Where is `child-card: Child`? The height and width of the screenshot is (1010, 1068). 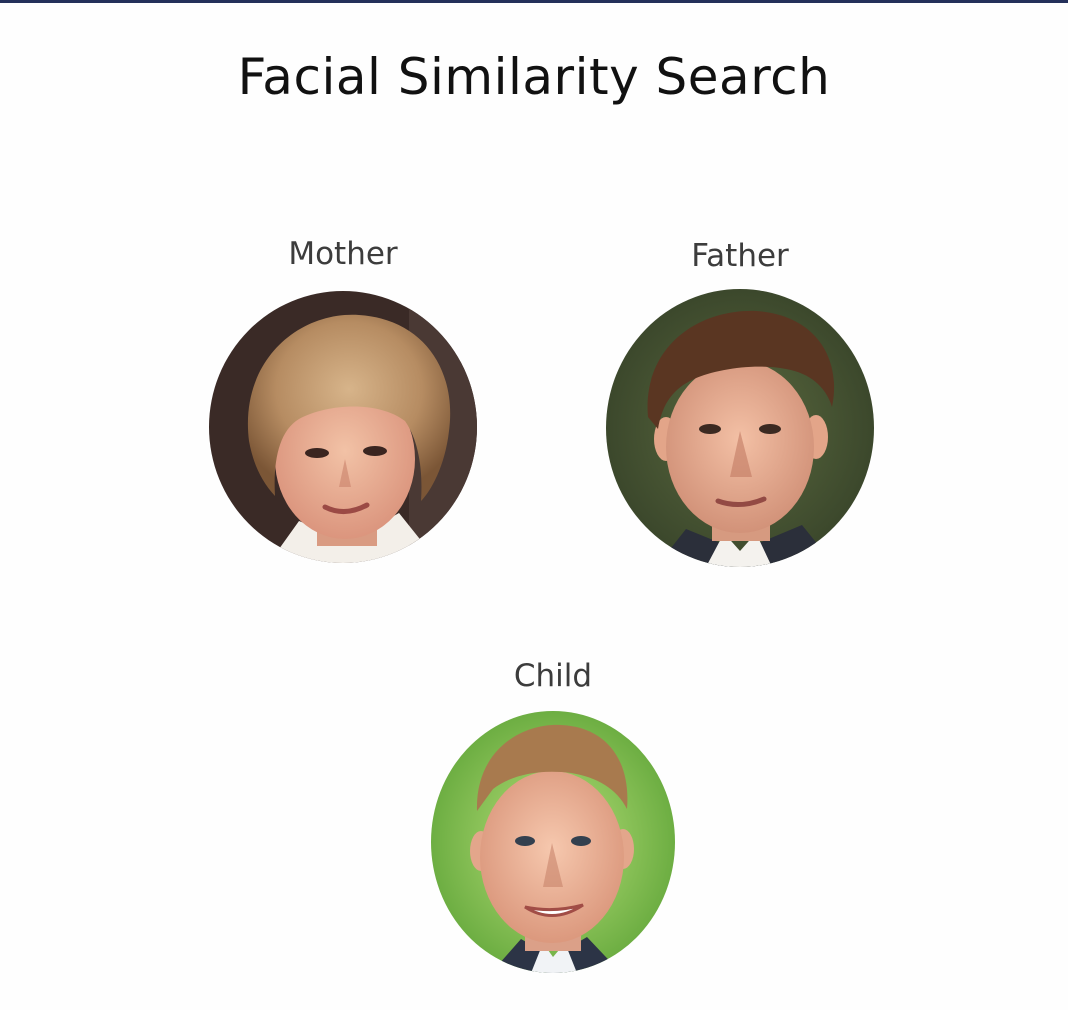
child-card: Child is located at coordinates (553, 816).